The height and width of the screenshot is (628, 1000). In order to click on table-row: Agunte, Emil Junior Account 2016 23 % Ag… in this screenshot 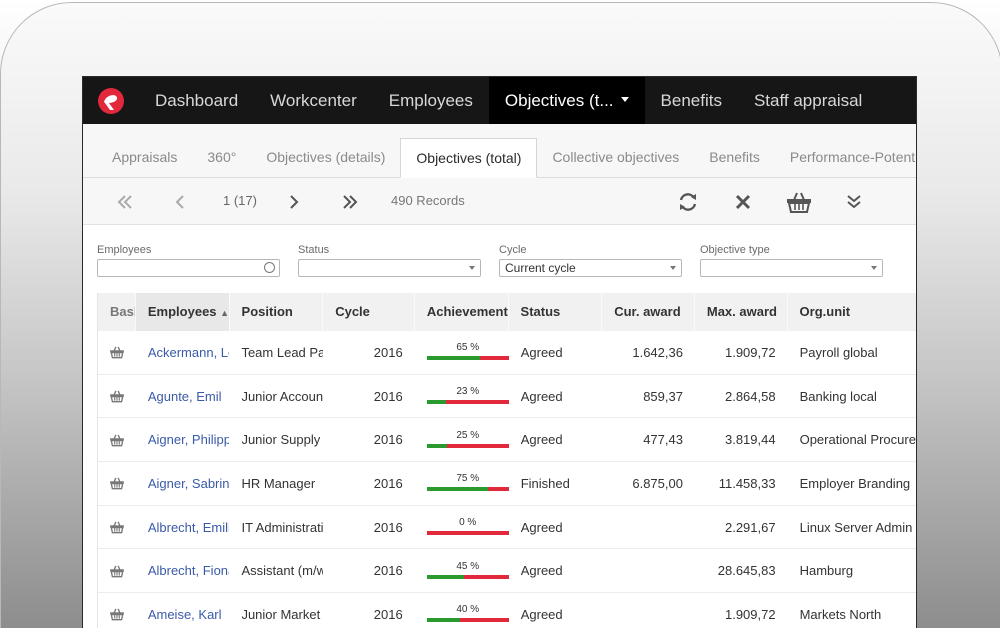, I will do `click(507, 397)`.